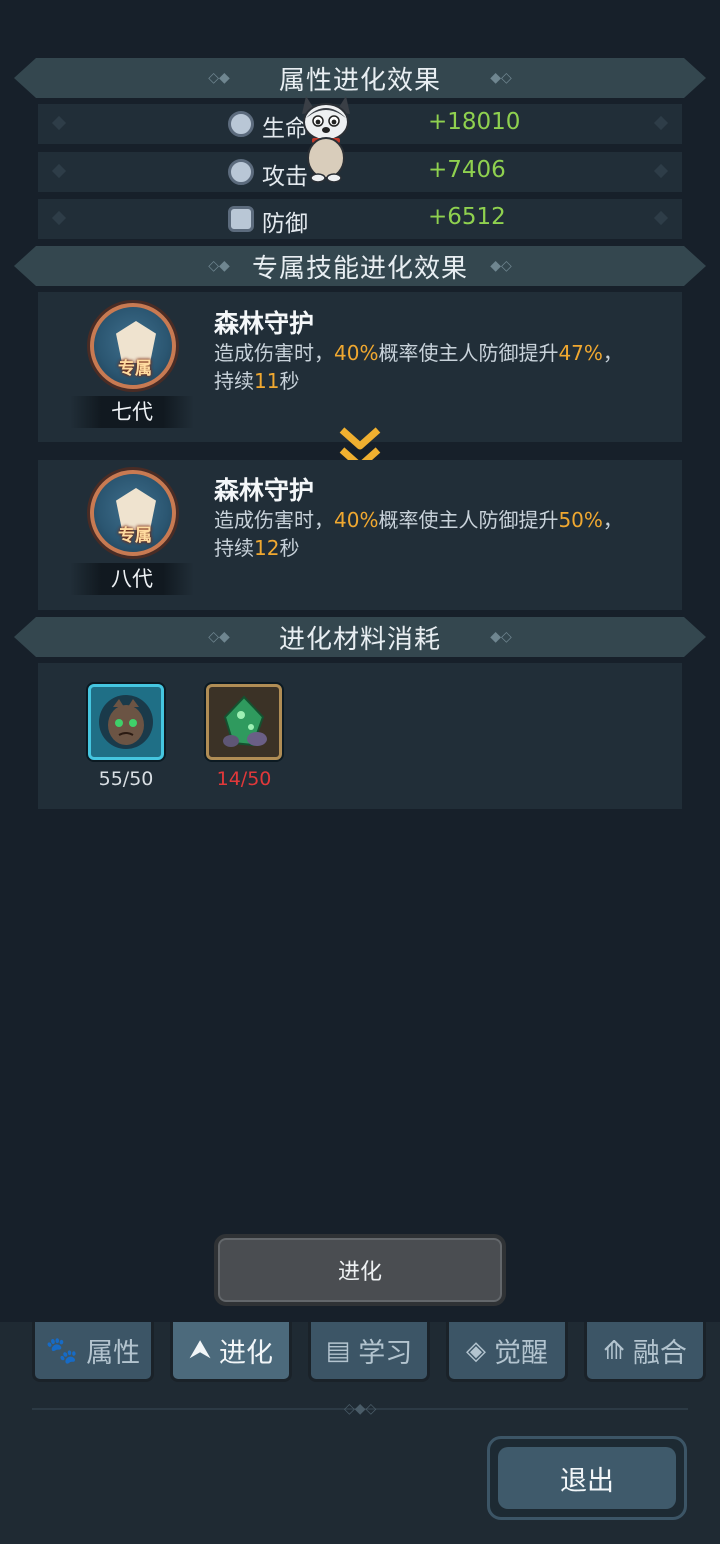 The width and height of the screenshot is (720, 1544). I want to click on attributes-section-title: 属性进化效果, so click(359, 80).